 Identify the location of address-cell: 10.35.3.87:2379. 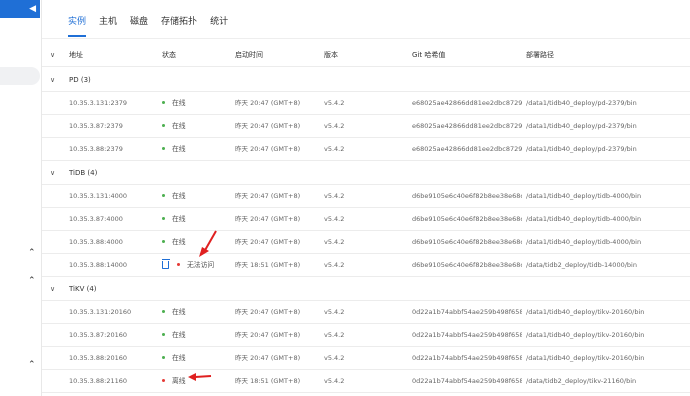
(96, 126).